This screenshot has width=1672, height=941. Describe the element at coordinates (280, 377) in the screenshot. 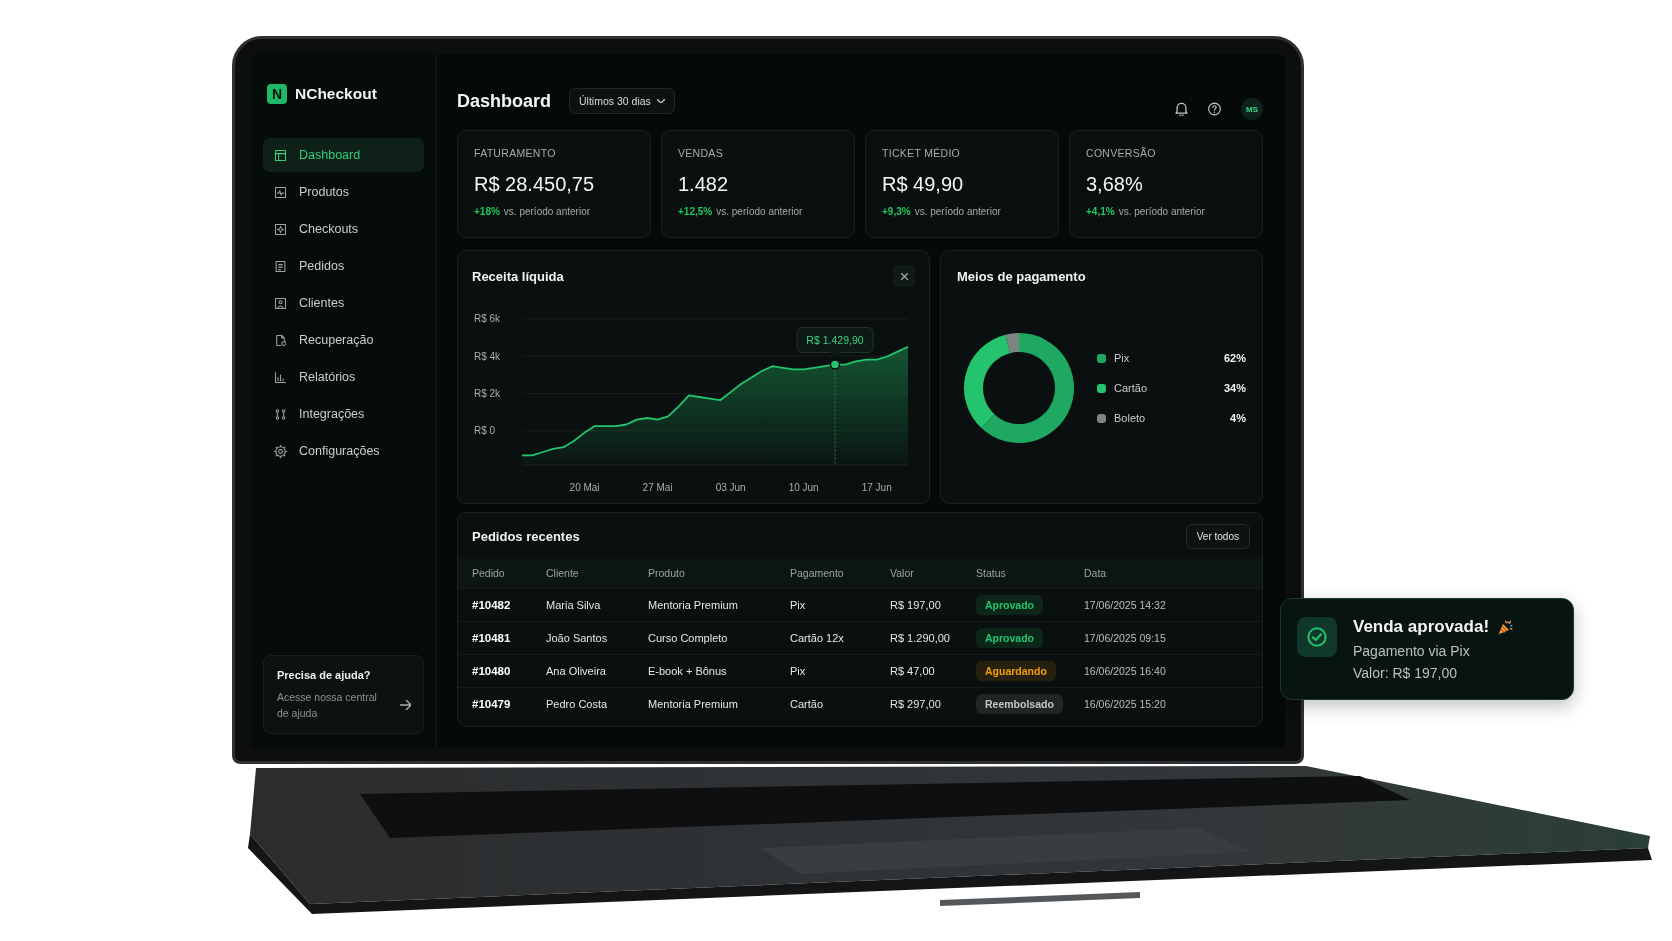

I see `bar-chart-icon` at that location.